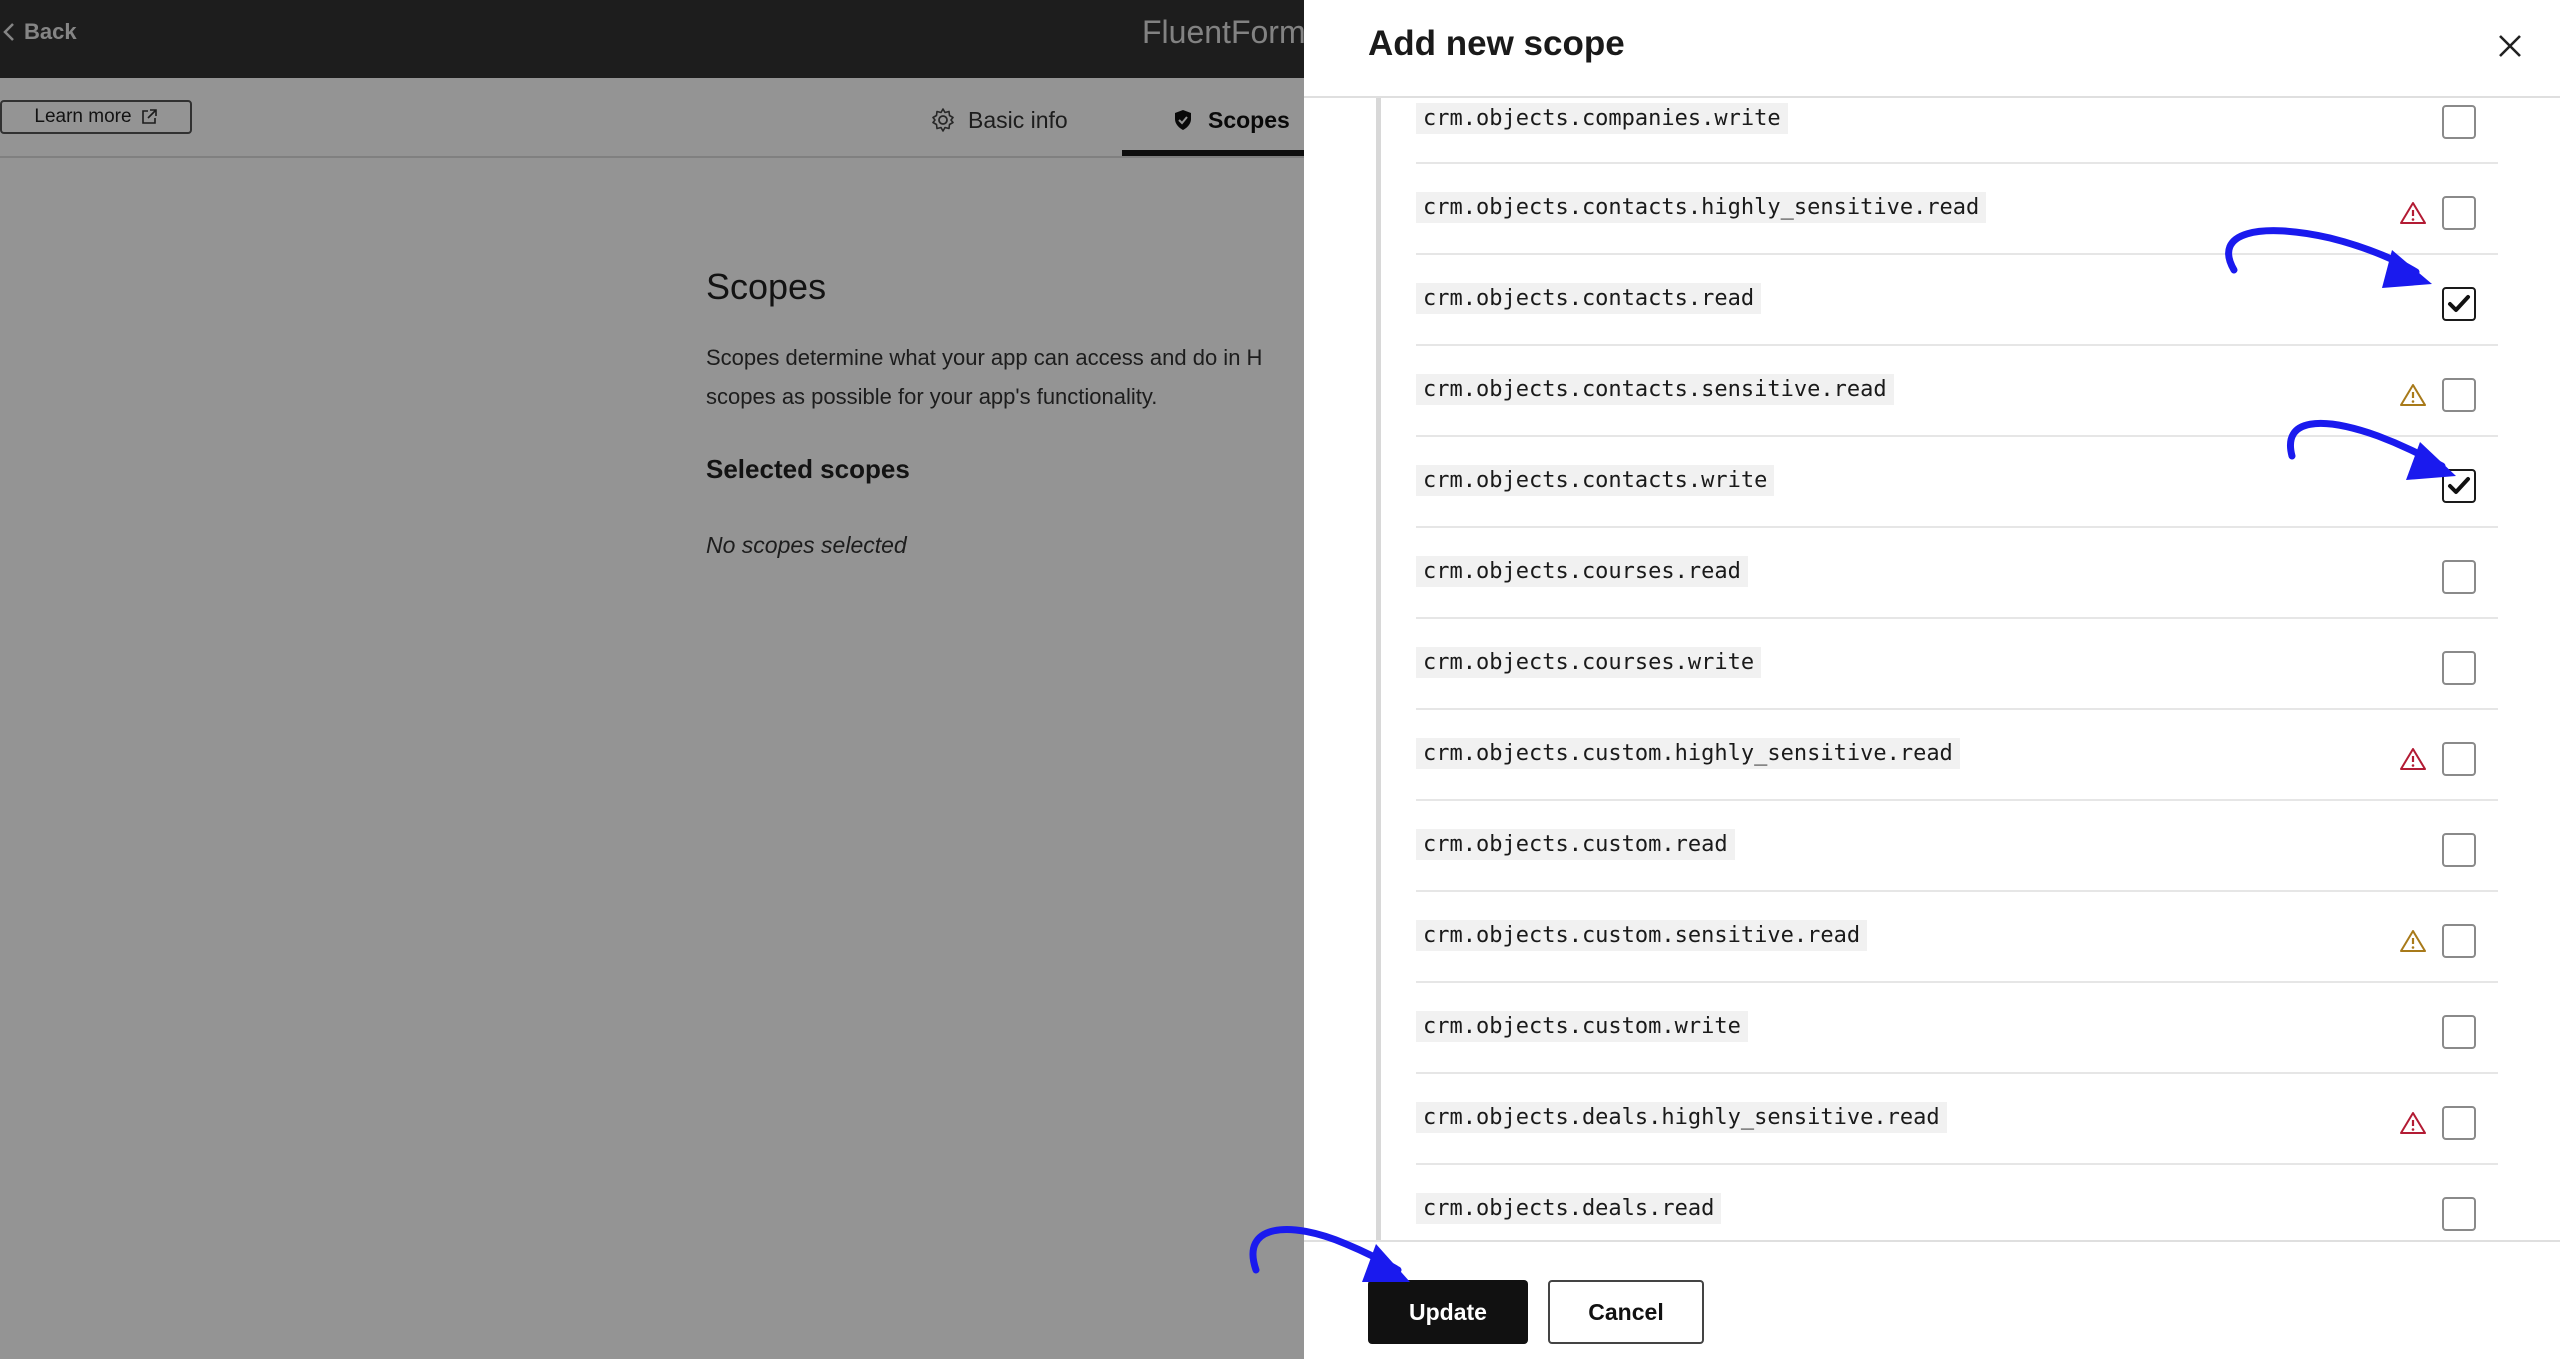 The height and width of the screenshot is (1359, 2560). I want to click on scope-row: crm.objects.deals.read, so click(1957, 1202).